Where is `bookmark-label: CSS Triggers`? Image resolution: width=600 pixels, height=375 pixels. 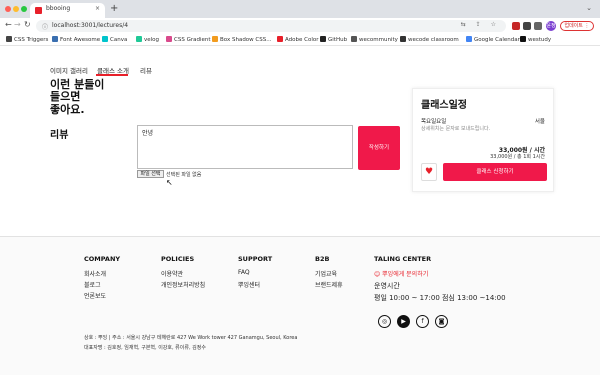
bookmark-label: CSS Triggers is located at coordinates (31, 40).